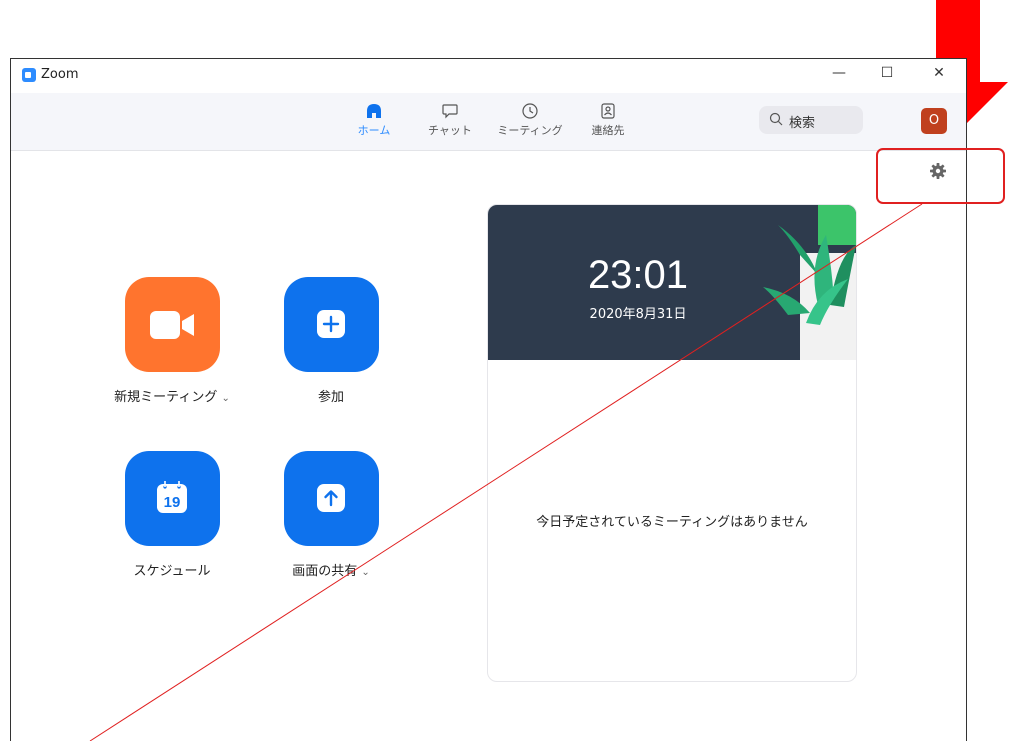 This screenshot has height=741, width=1013. Describe the element at coordinates (839, 73) in the screenshot. I see `minimize-button: —` at that location.